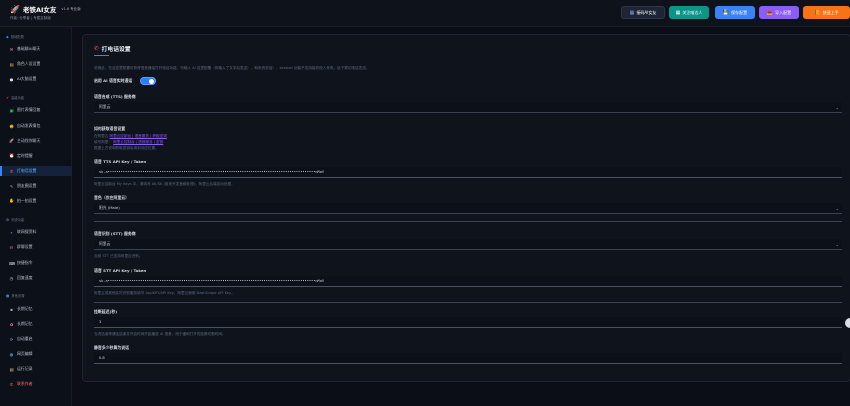  I want to click on sidebar-item-label: 群聊设置, so click(25, 246).